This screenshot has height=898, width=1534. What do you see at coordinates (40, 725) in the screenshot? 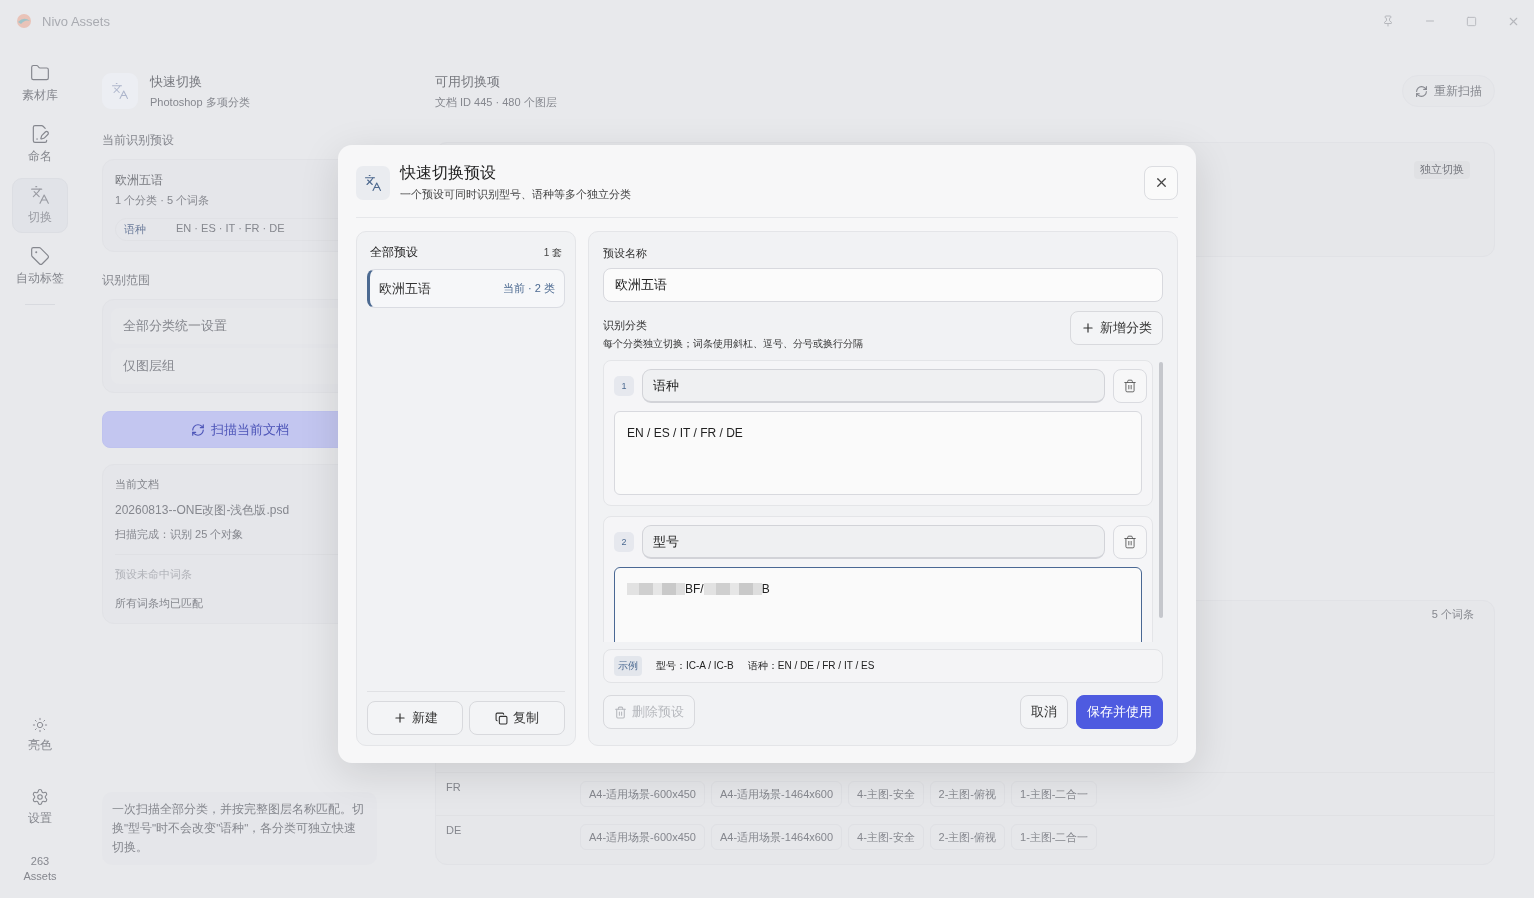
I see `sun-icon` at bounding box center [40, 725].